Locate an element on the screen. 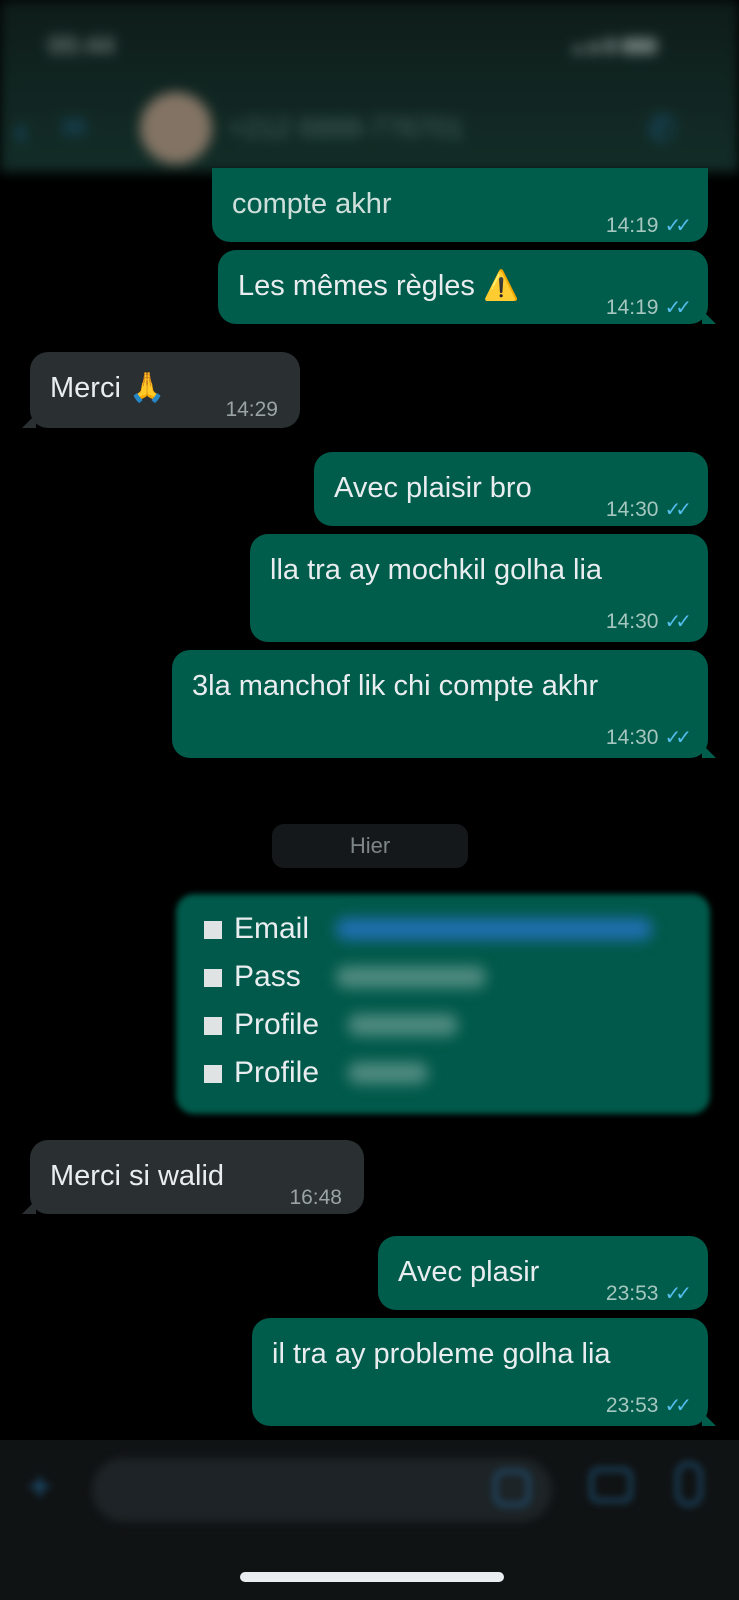 The width and height of the screenshot is (739, 1600). back-unread-count: 36 is located at coordinates (73, 128).